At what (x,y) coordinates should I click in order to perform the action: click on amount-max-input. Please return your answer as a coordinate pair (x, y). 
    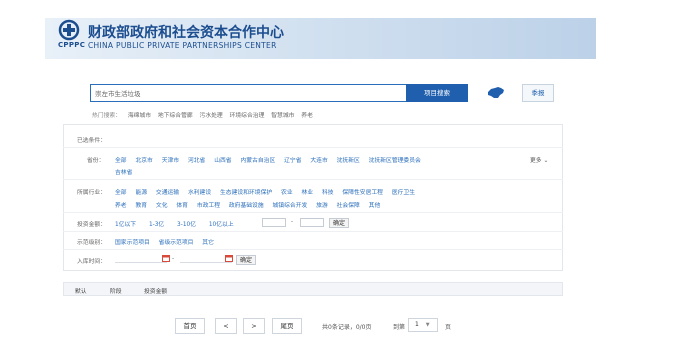
    Looking at the image, I should click on (312, 222).